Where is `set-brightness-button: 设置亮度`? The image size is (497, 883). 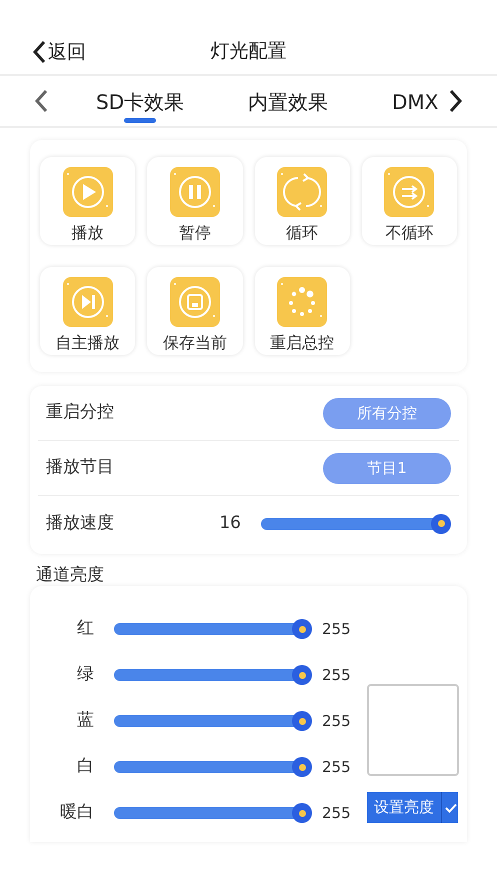
set-brightness-button: 设置亮度 is located at coordinates (412, 807).